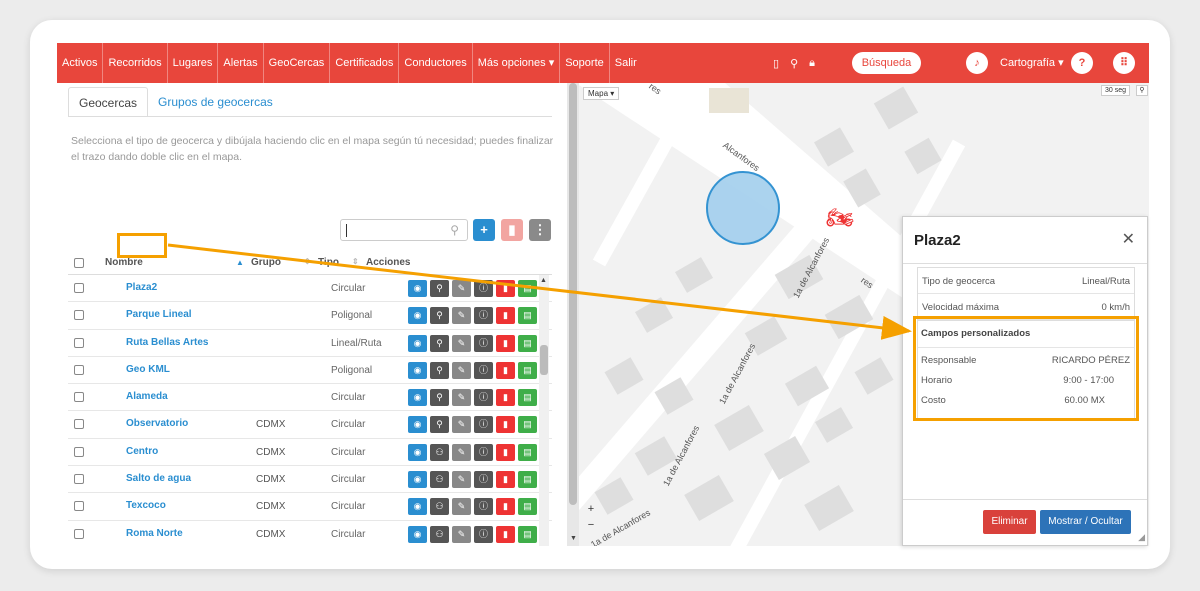 Image resolution: width=1200 pixels, height=591 pixels. I want to click on nav-activos: Activos, so click(80, 63).